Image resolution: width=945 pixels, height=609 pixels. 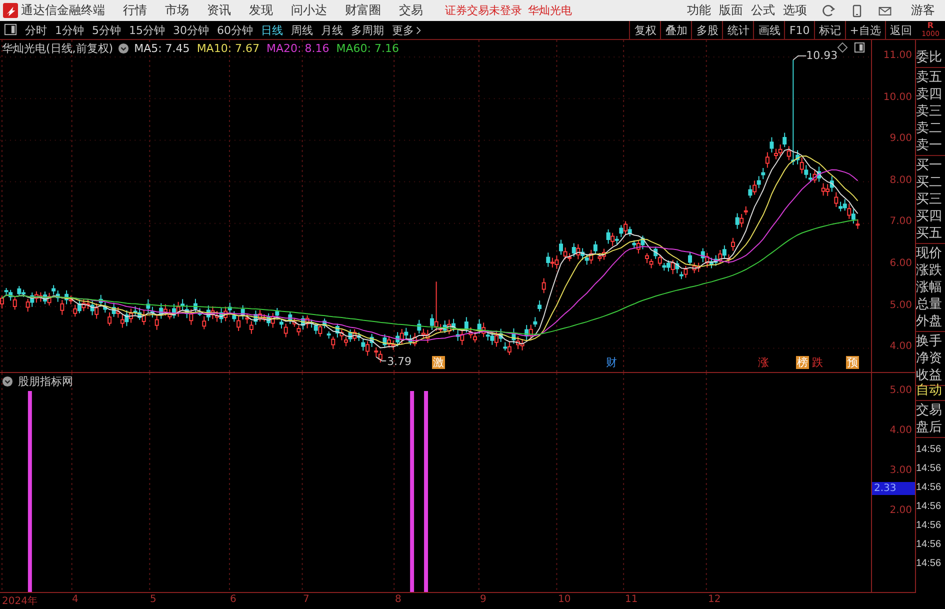 I want to click on date-axis-label: 10, so click(x=564, y=599).